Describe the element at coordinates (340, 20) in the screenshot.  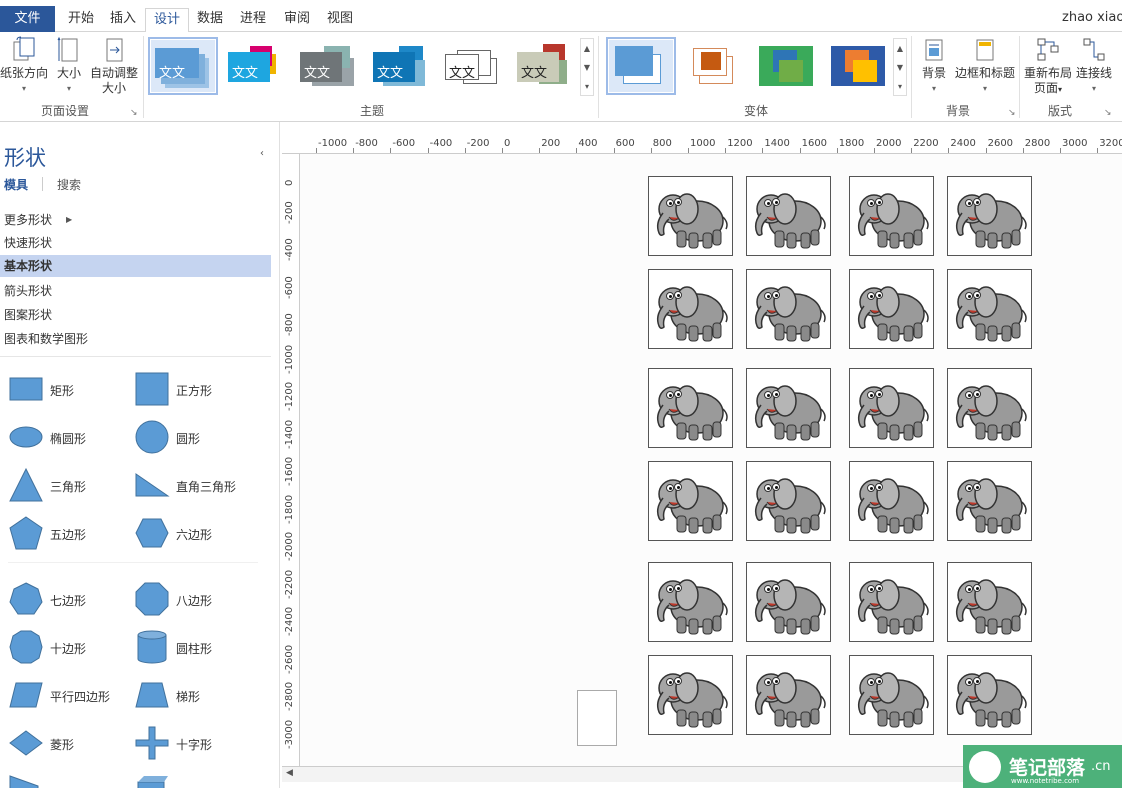
I see `tab-view: 视图` at that location.